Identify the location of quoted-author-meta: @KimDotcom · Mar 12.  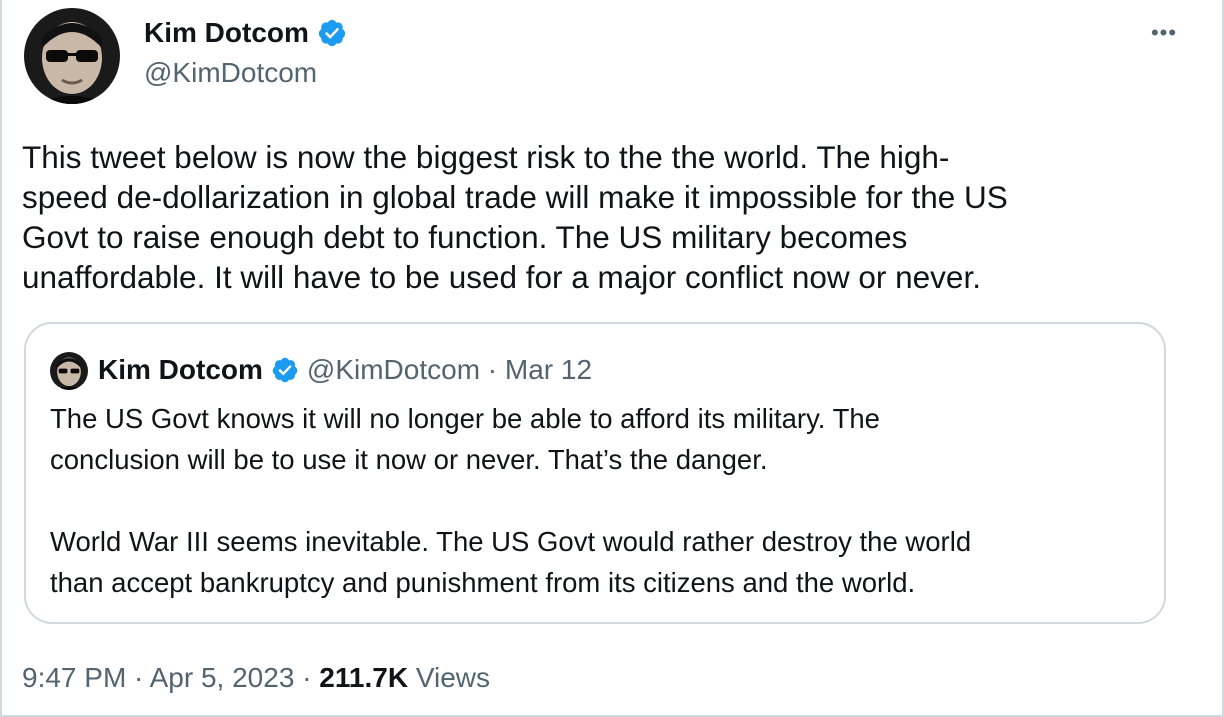
(449, 369).